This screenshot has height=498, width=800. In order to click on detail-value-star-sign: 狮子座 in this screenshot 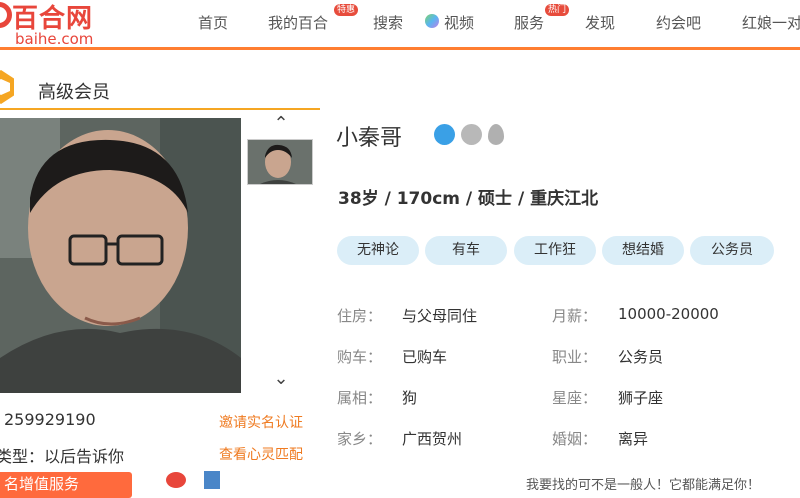, I will do `click(641, 398)`.